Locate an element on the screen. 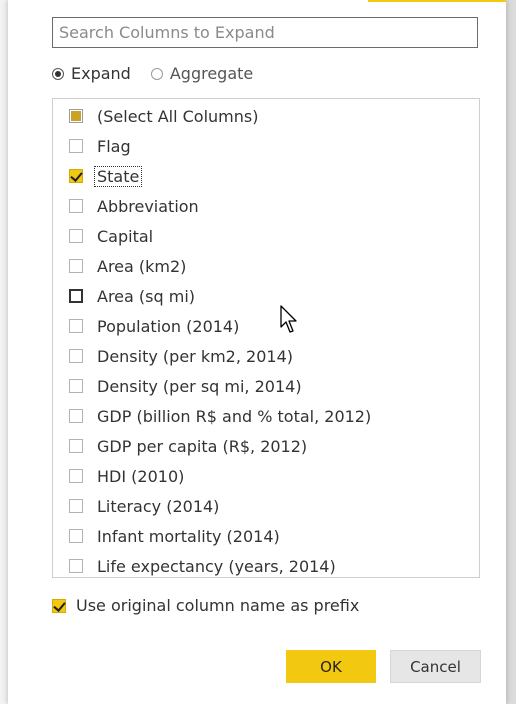 The image size is (516, 704). aggregate-radio: Aggregate is located at coordinates (202, 73).